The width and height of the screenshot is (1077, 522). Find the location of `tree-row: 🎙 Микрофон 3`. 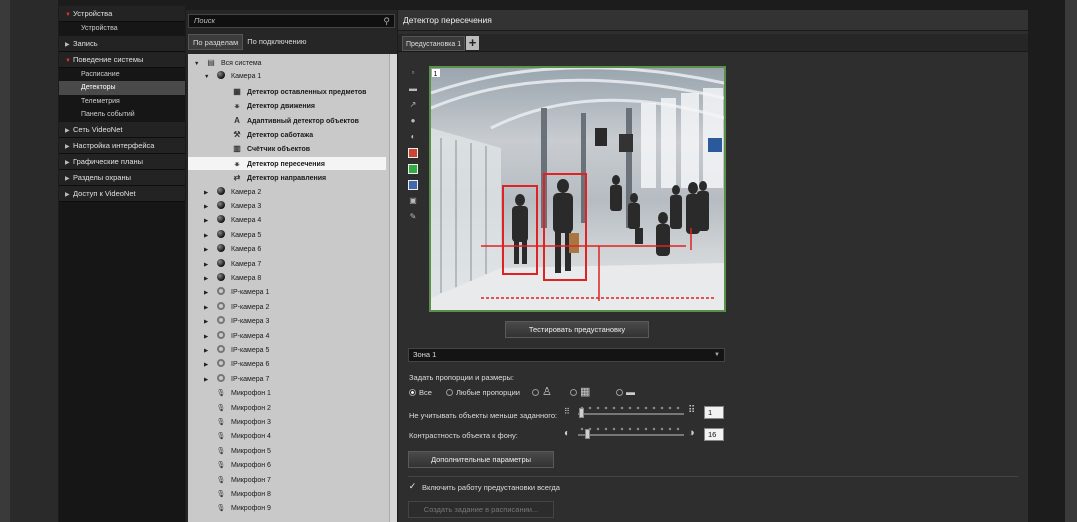

tree-row: 🎙 Микрофон 3 is located at coordinates (287, 422).